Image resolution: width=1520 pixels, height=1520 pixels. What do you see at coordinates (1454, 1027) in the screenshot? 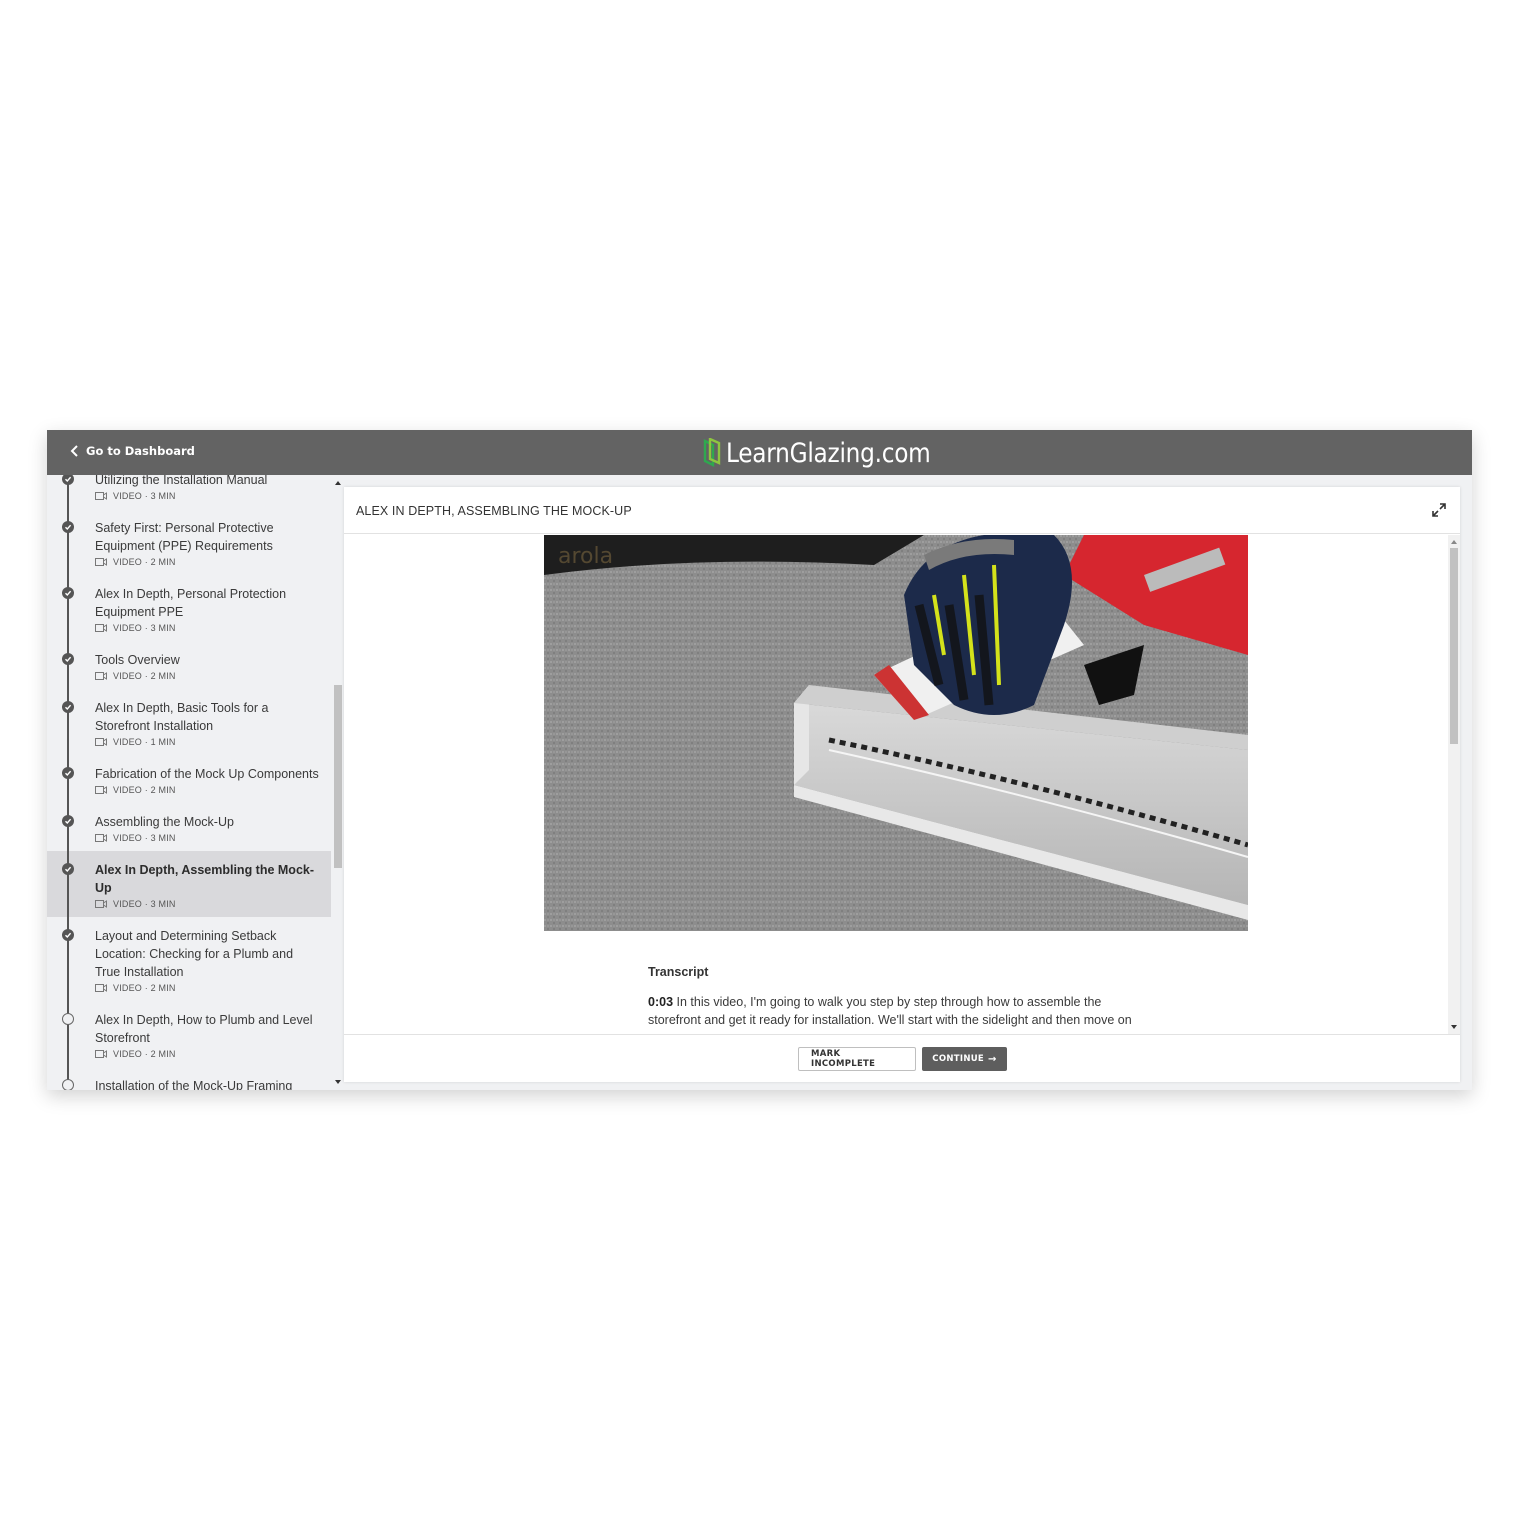
I see `content-scroll-down-icon` at bounding box center [1454, 1027].